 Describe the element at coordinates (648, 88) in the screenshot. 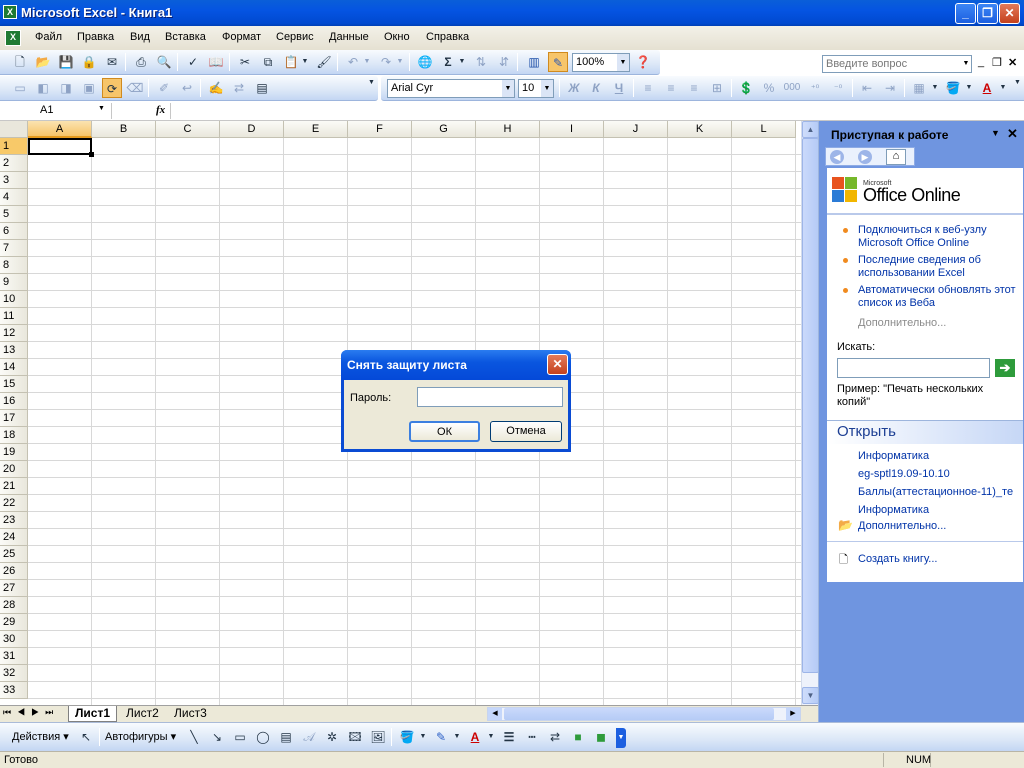

I see `align-left-icon: ≡` at that location.